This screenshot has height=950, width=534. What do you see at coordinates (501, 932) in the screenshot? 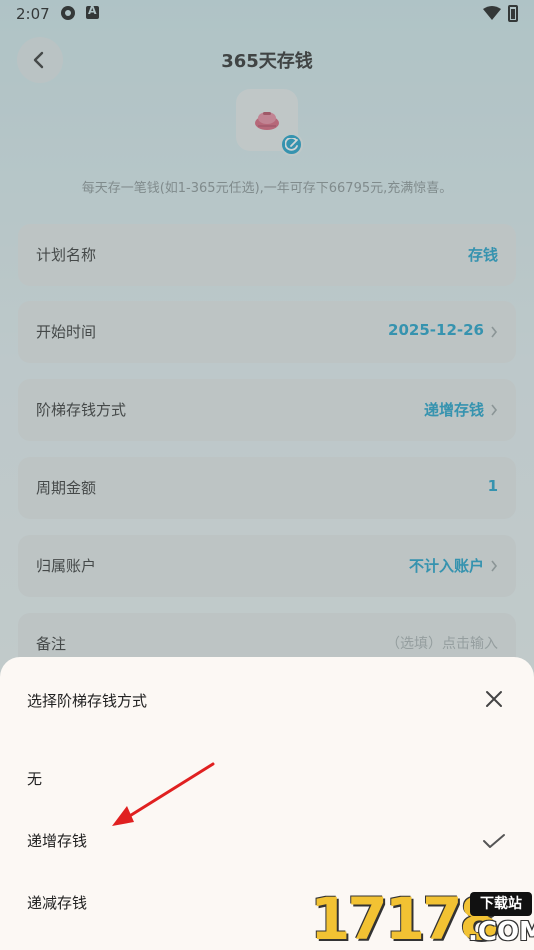
I see `watermark-suffix: .COM` at bounding box center [501, 932].